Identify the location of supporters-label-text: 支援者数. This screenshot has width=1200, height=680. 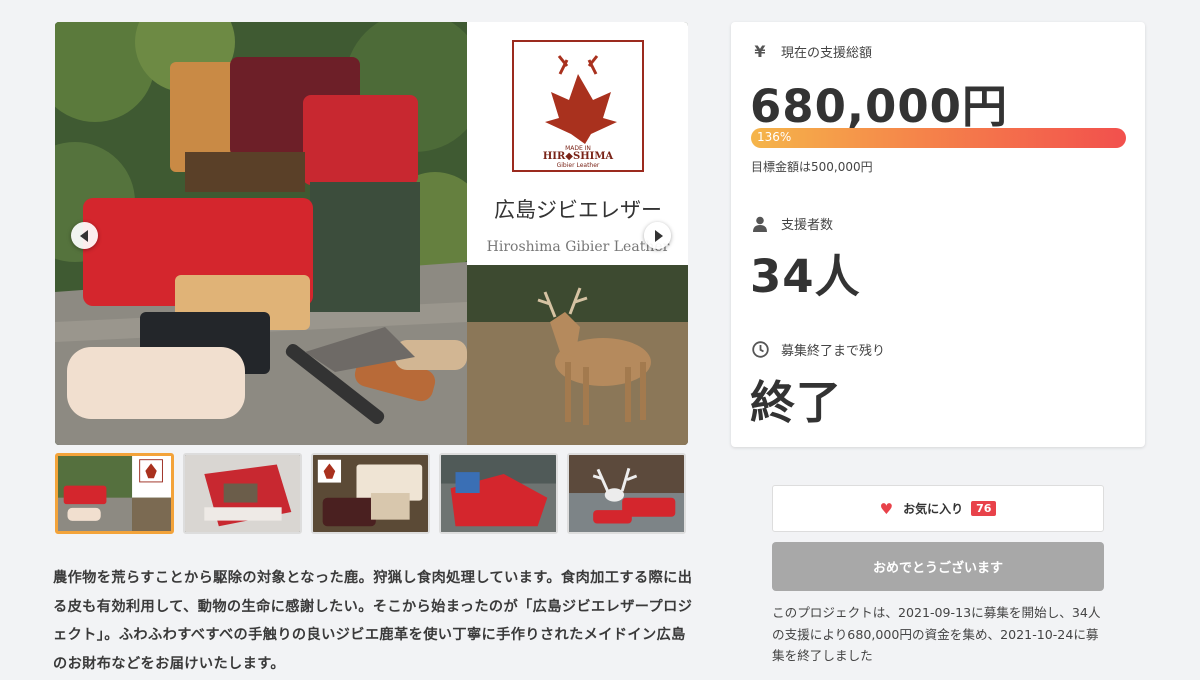
(807, 225).